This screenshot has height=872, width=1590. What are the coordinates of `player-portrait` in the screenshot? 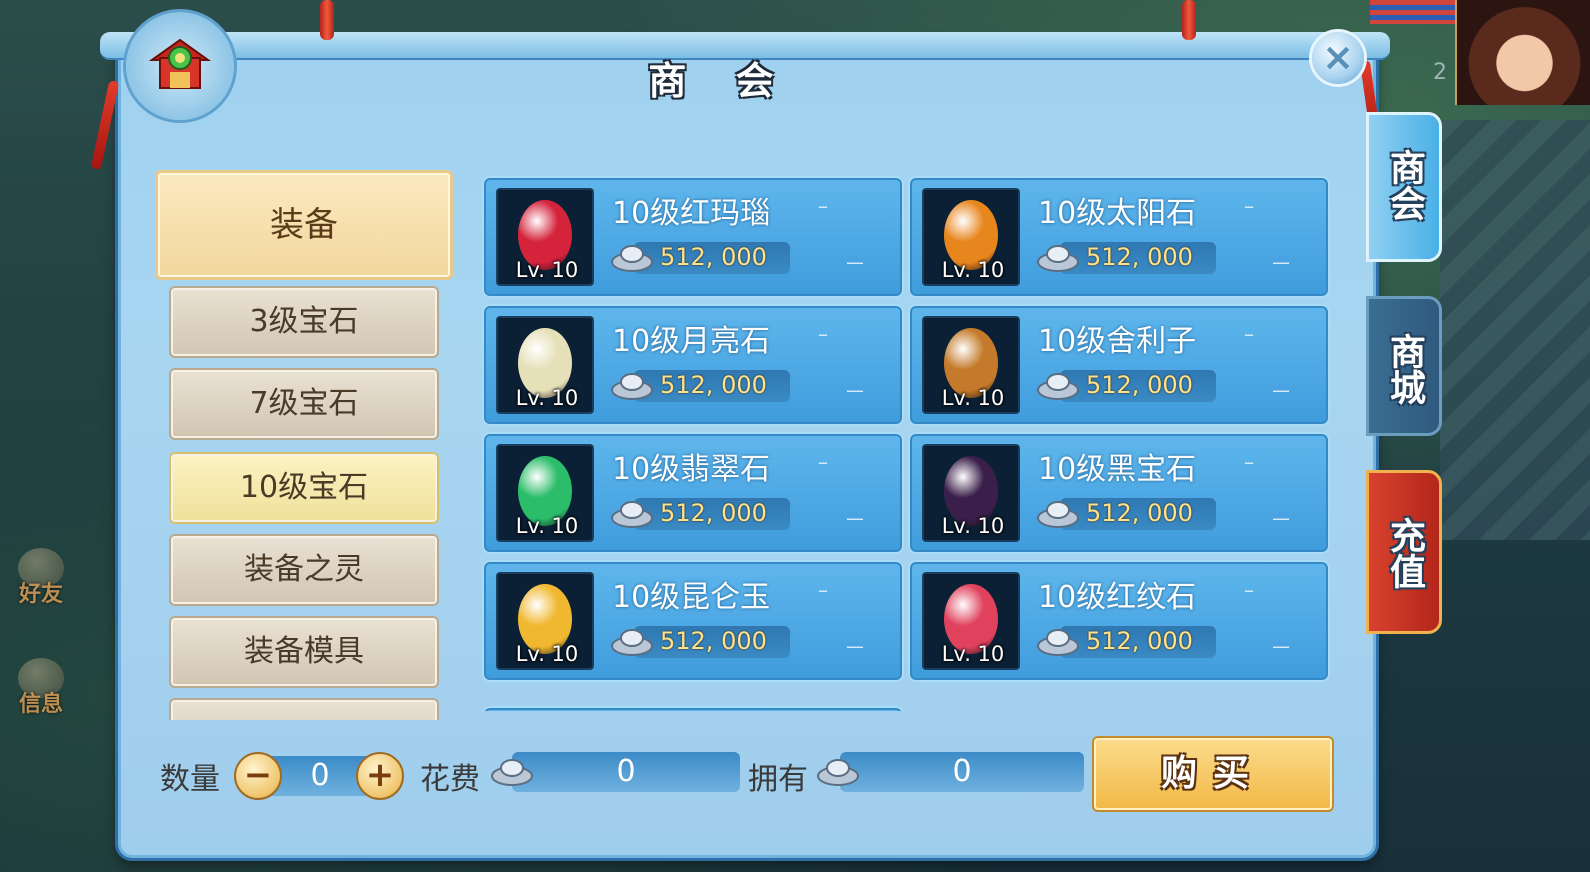 It's located at (1522, 52).